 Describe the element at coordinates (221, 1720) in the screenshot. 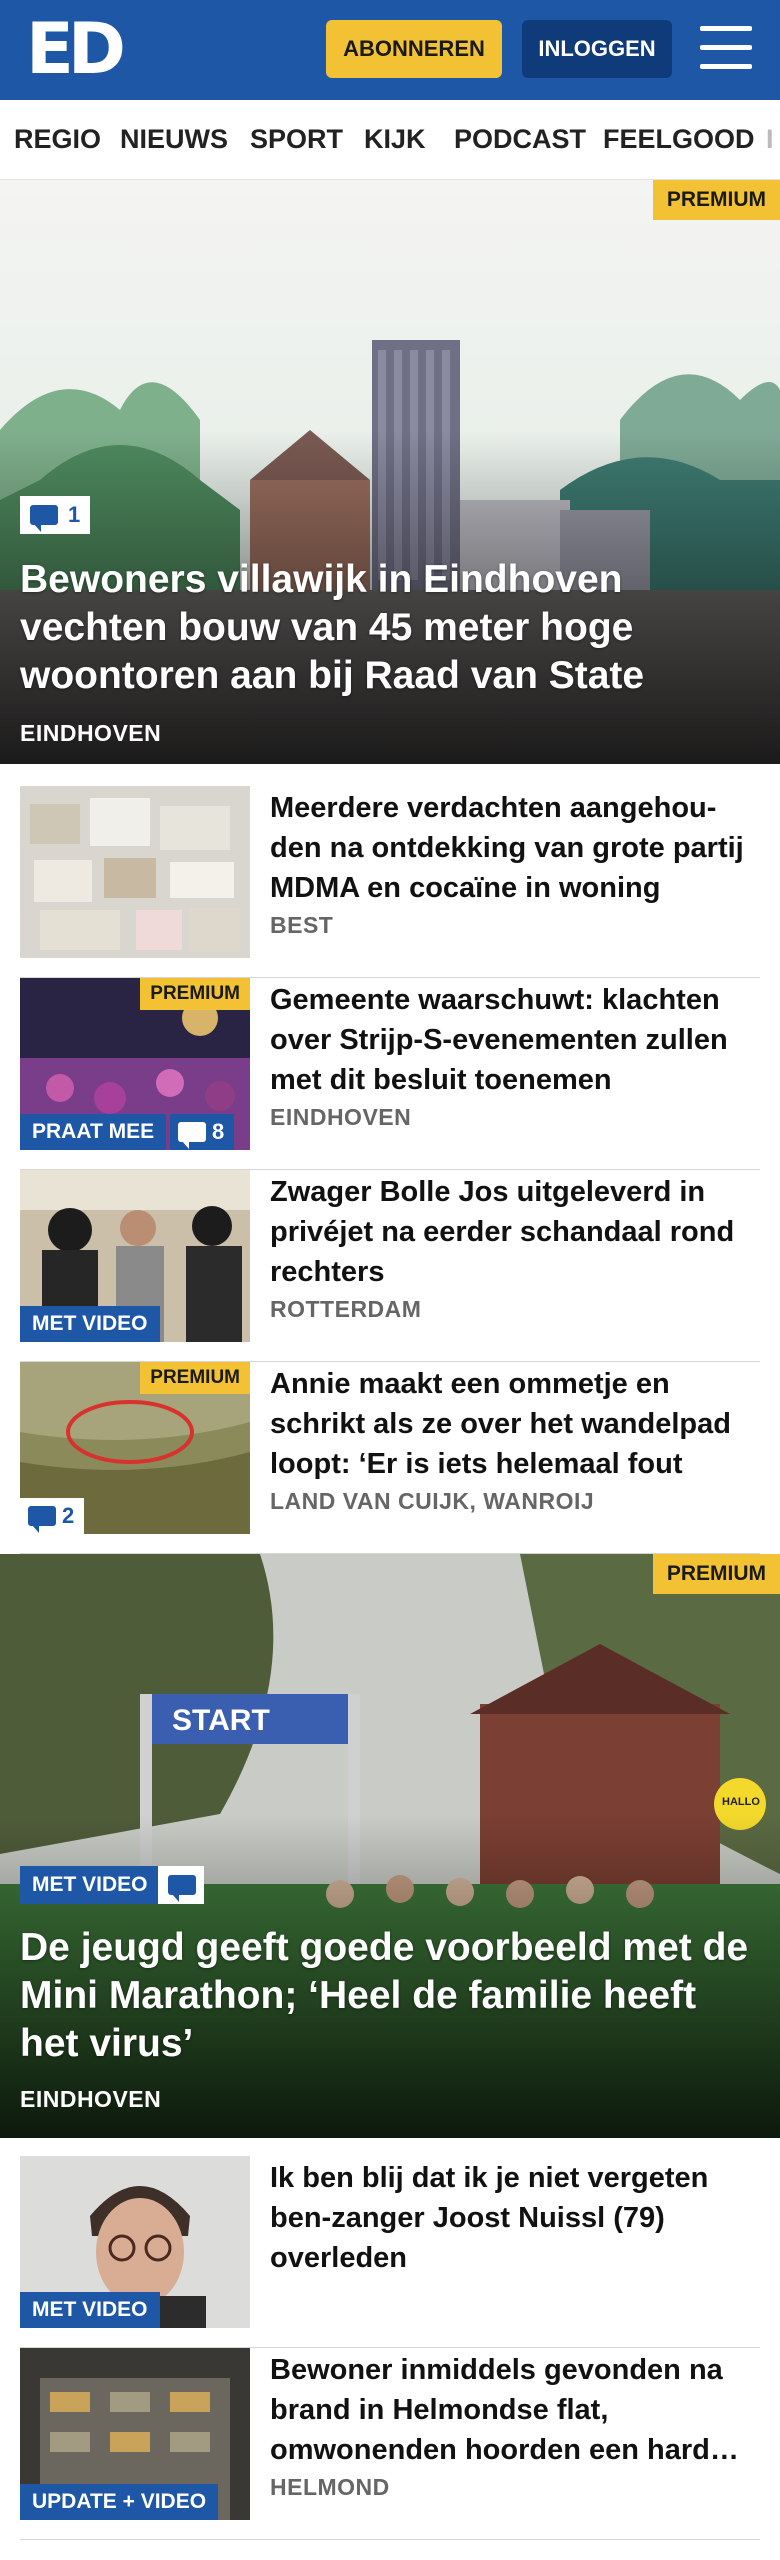

I see `start-banner-text: START` at that location.